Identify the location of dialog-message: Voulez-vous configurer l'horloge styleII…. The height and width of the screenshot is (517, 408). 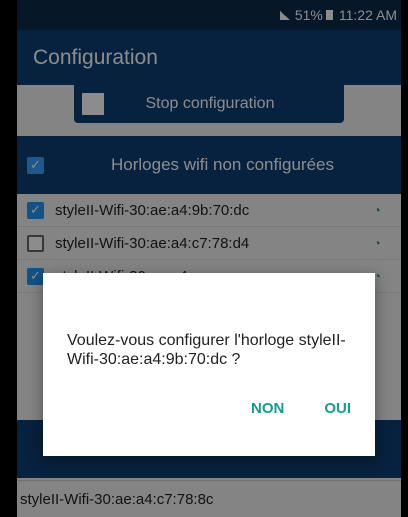
(206, 350).